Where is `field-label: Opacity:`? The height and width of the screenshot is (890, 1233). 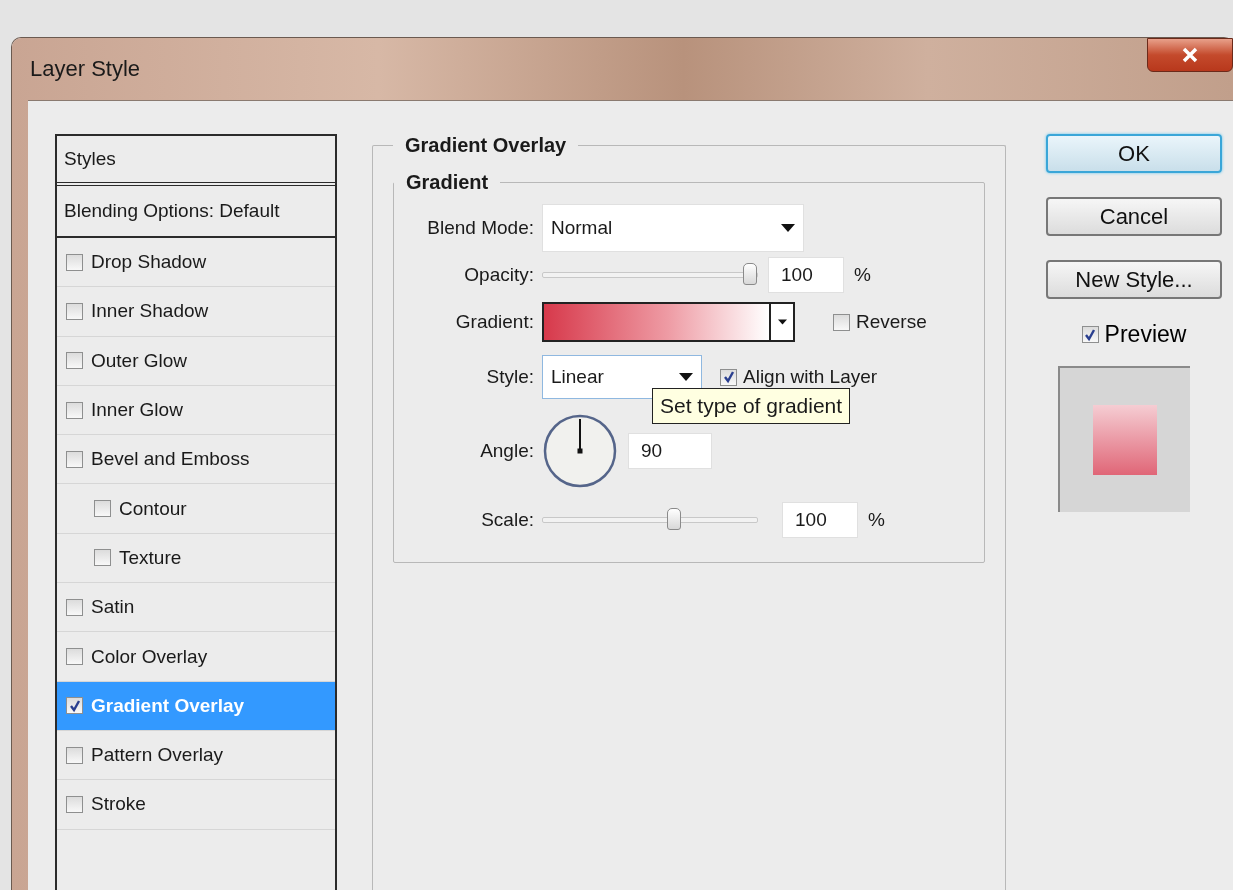 field-label: Opacity: is located at coordinates (499, 275).